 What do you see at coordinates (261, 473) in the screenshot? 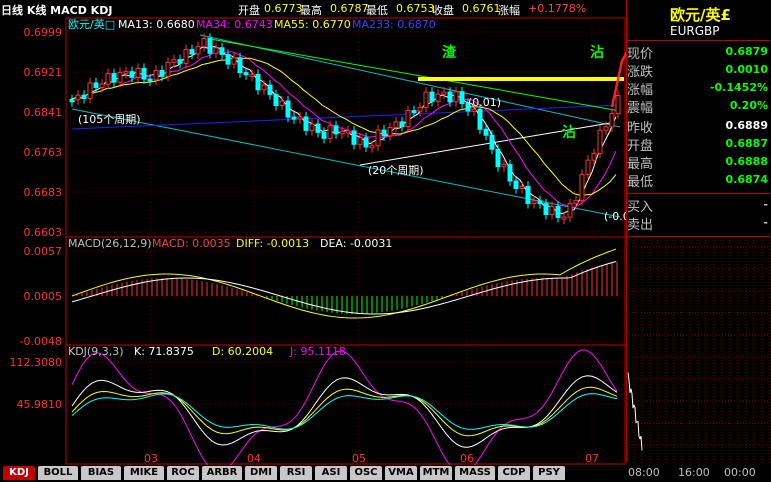
I see `tab-dmi: DMI` at bounding box center [261, 473].